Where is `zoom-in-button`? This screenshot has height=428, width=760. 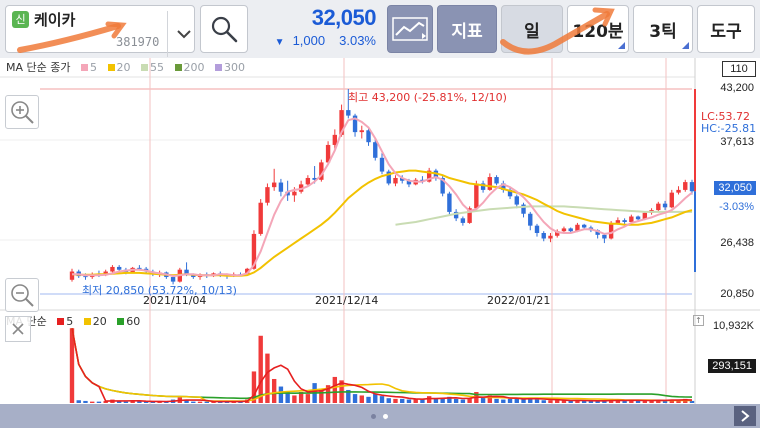
zoom-in-button is located at coordinates (22, 112).